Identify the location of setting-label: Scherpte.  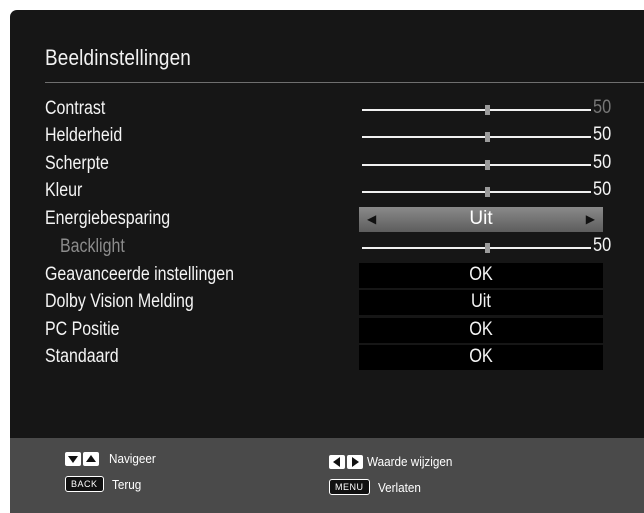
(77, 163).